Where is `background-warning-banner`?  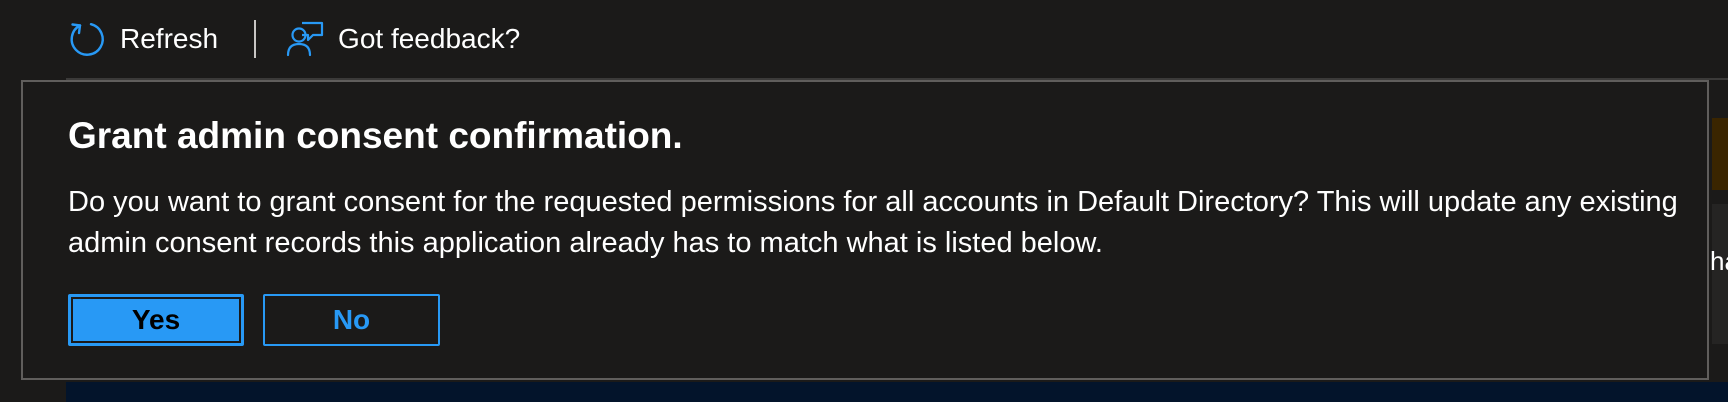 background-warning-banner is located at coordinates (1720, 154).